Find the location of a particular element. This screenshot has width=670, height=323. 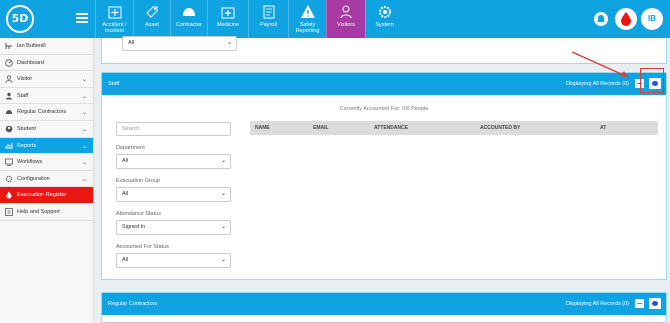

sidebar-item-evacuation-register: Evacuation Register is located at coordinates (46, 195).